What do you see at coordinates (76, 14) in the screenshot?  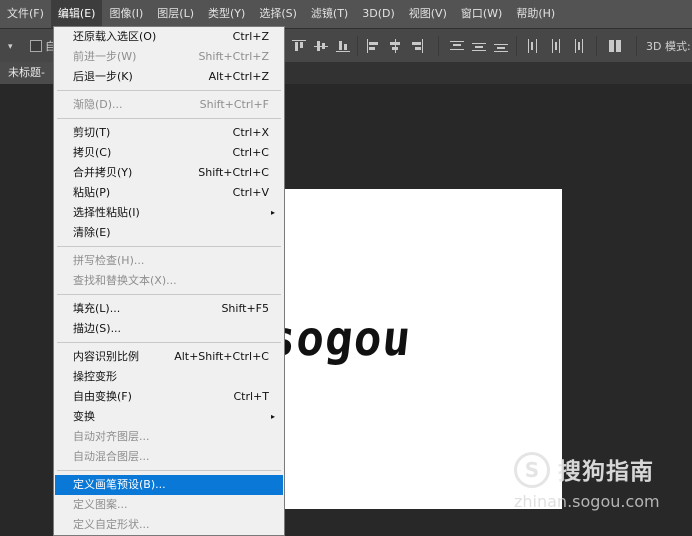 I see `menu-edit: 编辑(E)` at bounding box center [76, 14].